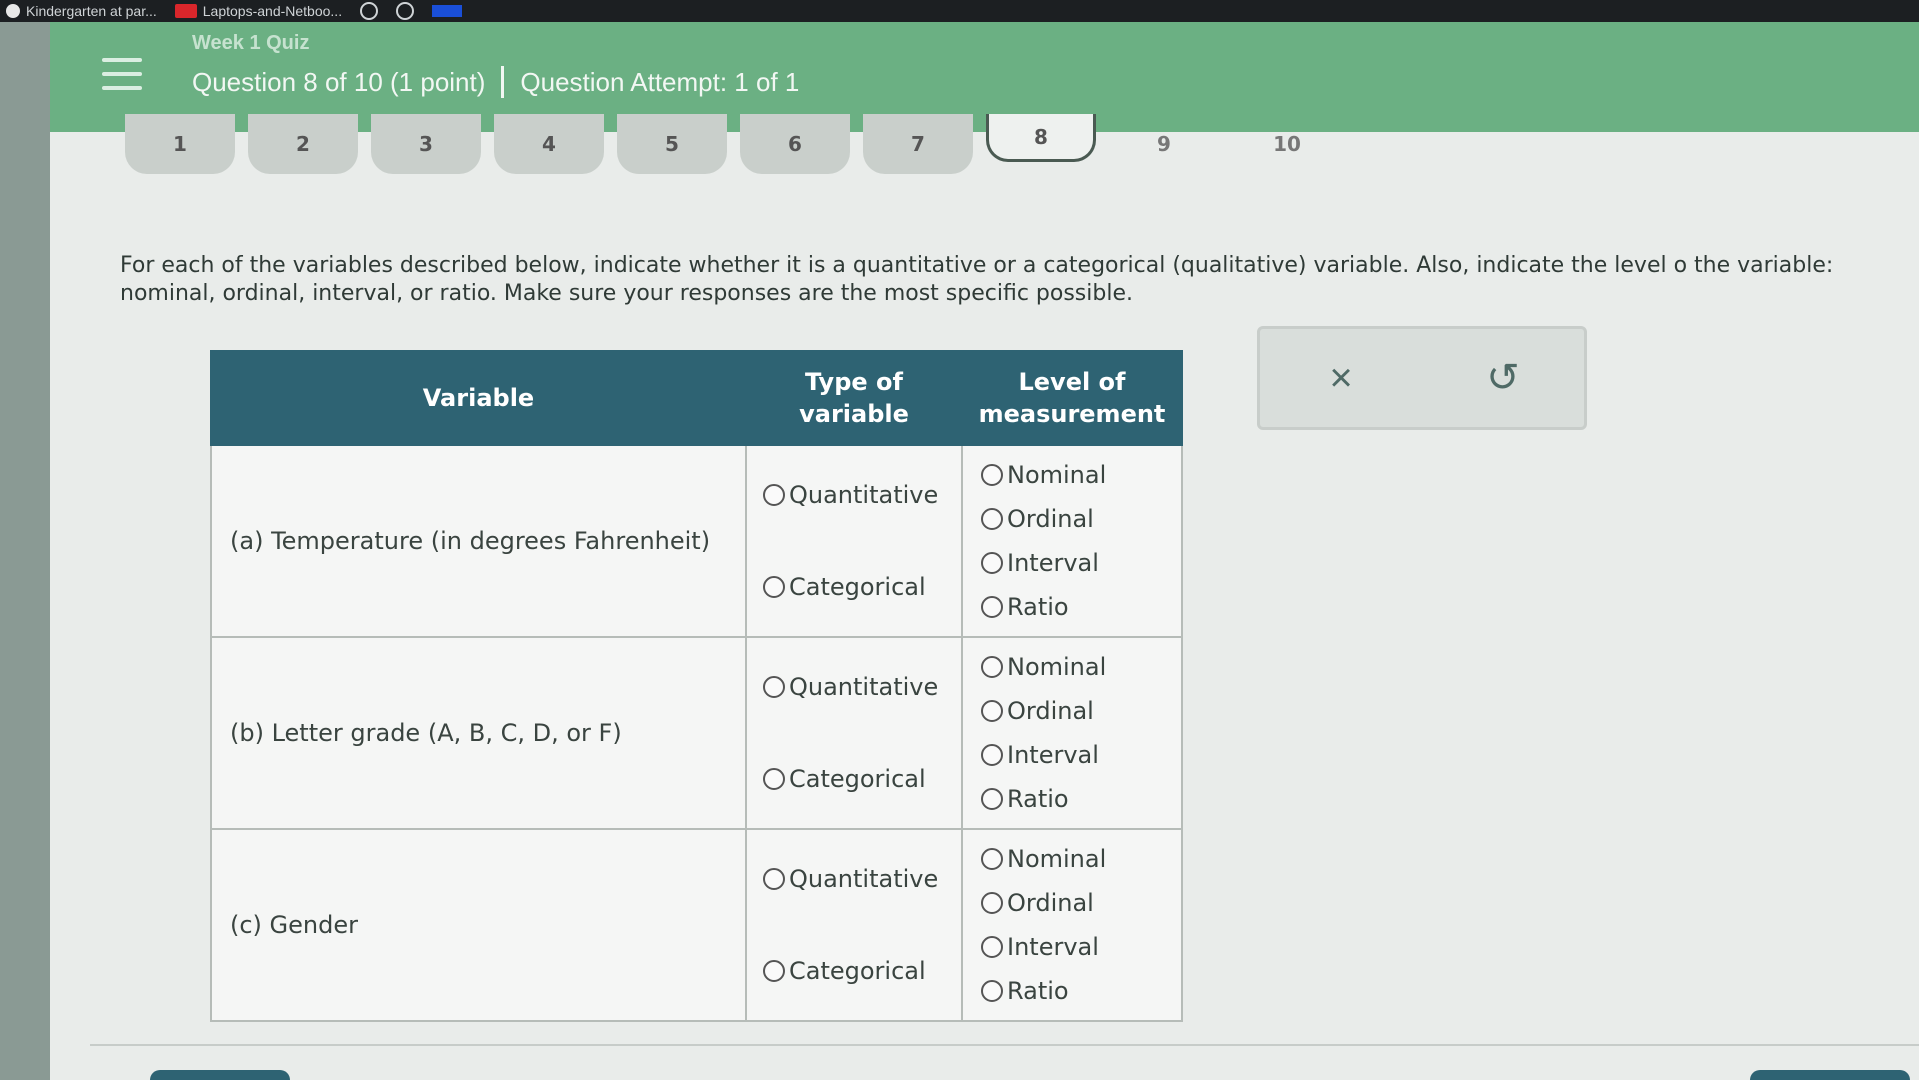 The height and width of the screenshot is (1080, 1919). I want to click on column-header-variable: Variable, so click(478, 398).